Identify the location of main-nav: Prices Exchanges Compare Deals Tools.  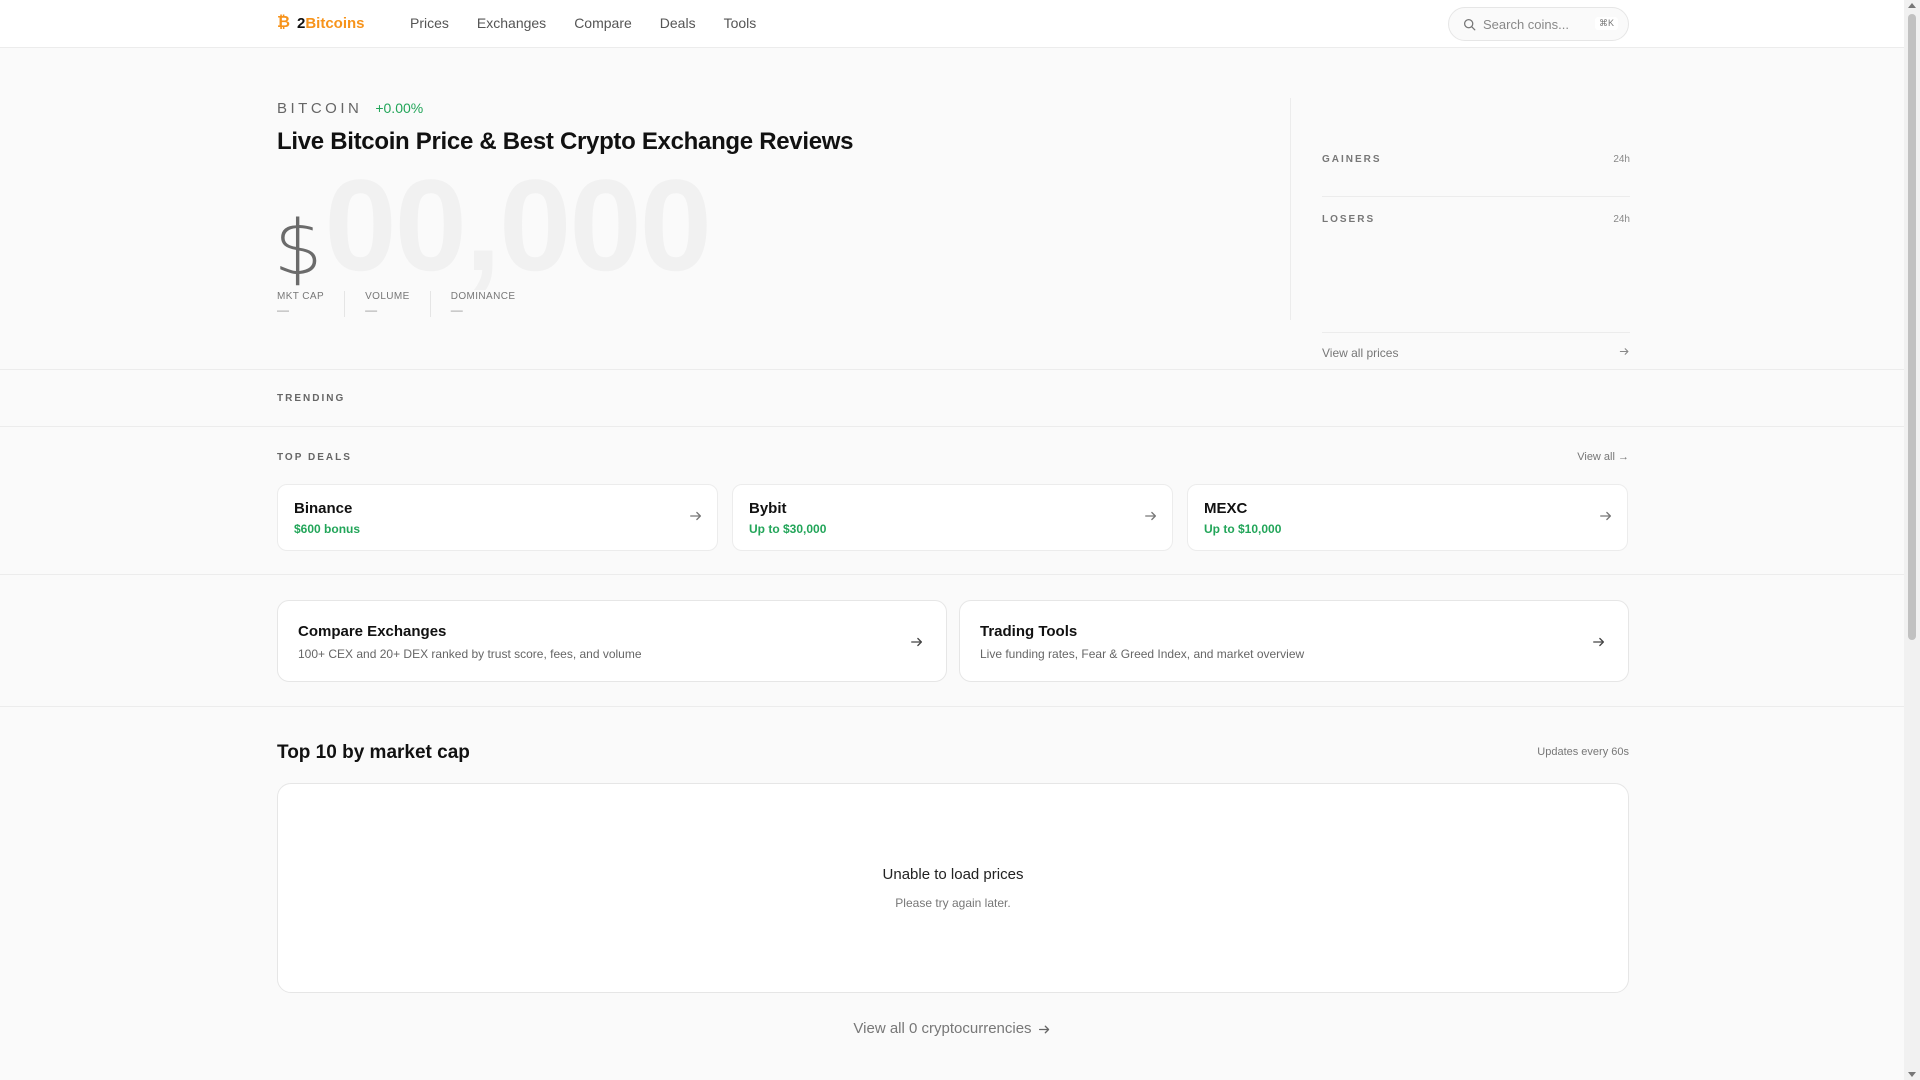
(597, 23).